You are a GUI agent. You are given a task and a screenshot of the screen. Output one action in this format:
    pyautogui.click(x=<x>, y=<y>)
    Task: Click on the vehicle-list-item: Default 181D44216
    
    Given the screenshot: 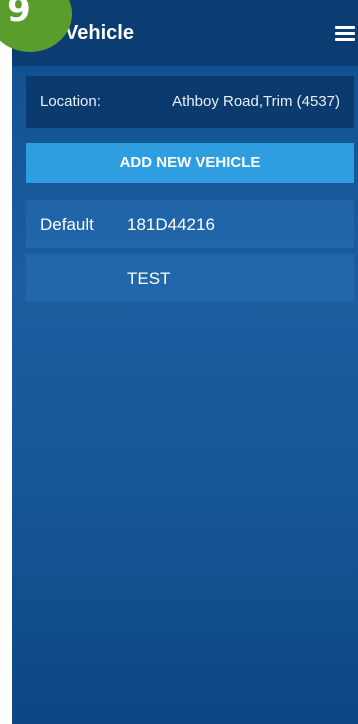 What is the action you would take?
    pyautogui.click(x=190, y=224)
    